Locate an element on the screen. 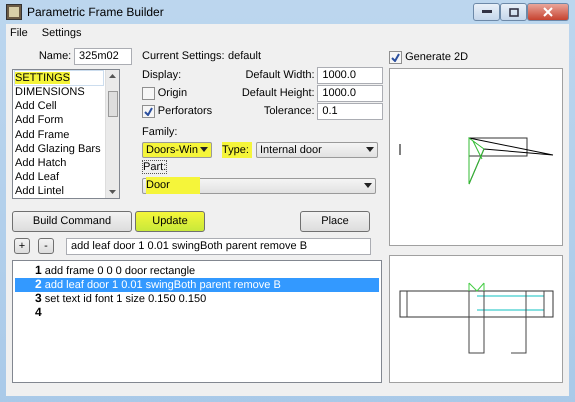 Image resolution: width=575 pixels, height=402 pixels. menu-item: Settings is located at coordinates (62, 33).